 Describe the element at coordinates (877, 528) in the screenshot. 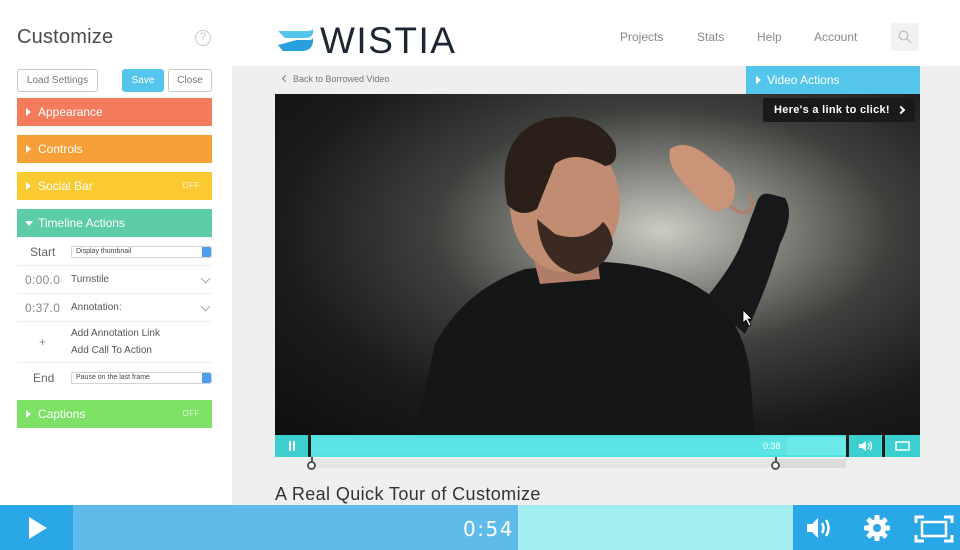

I see `gear-icon` at that location.